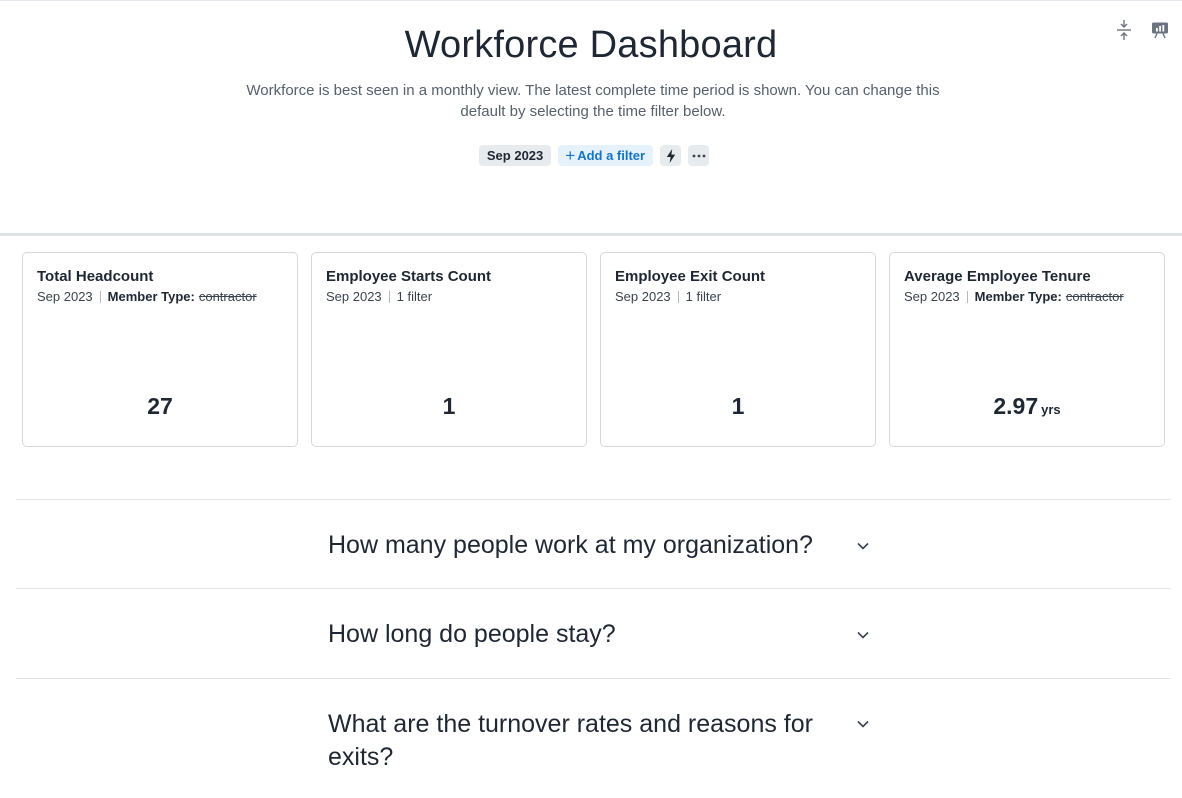 The image size is (1182, 798). Describe the element at coordinates (738, 349) in the screenshot. I see `metric-card-employee-exits: Employee Exit Count Sep 2023 1 filter 1` at that location.